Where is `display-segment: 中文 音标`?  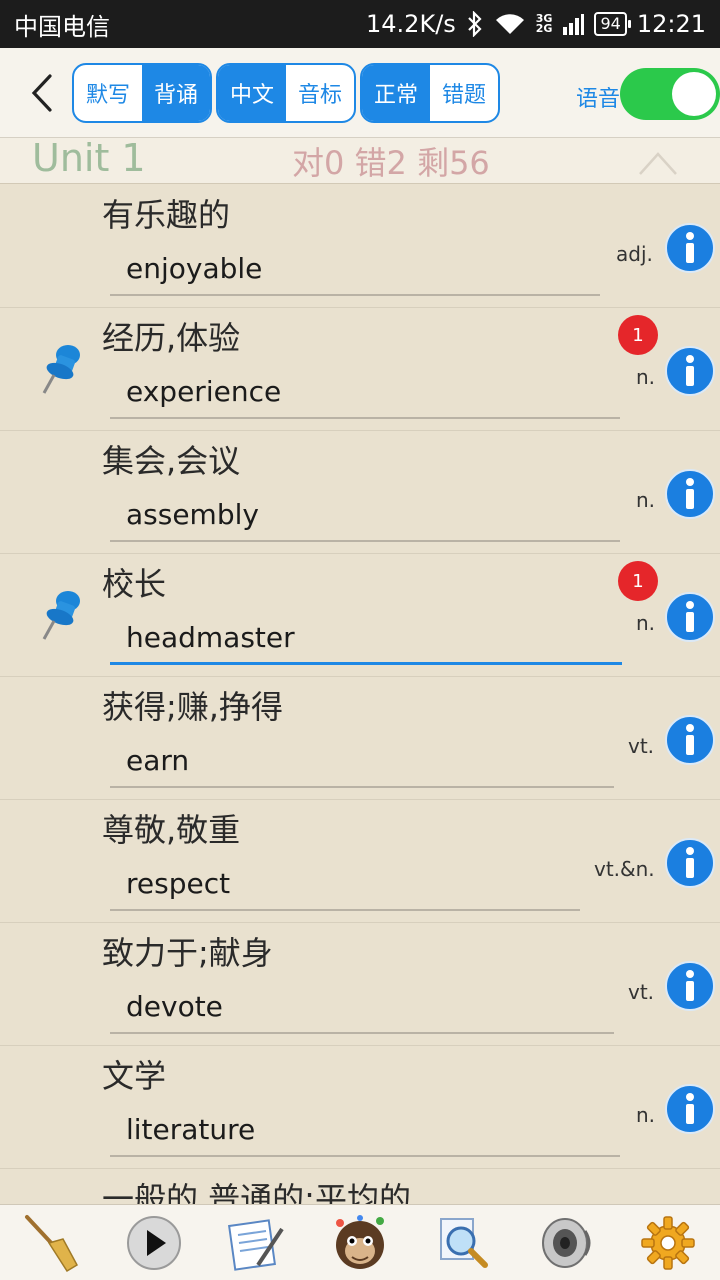 display-segment: 中文 音标 is located at coordinates (286, 93).